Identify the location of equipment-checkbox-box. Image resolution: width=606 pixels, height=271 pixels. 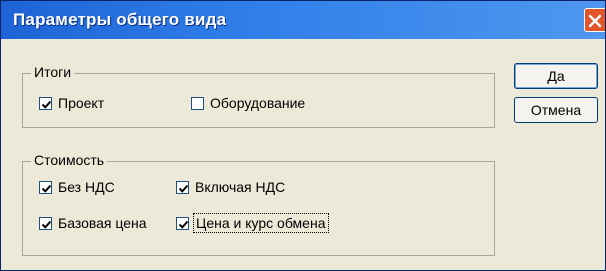
(197, 103).